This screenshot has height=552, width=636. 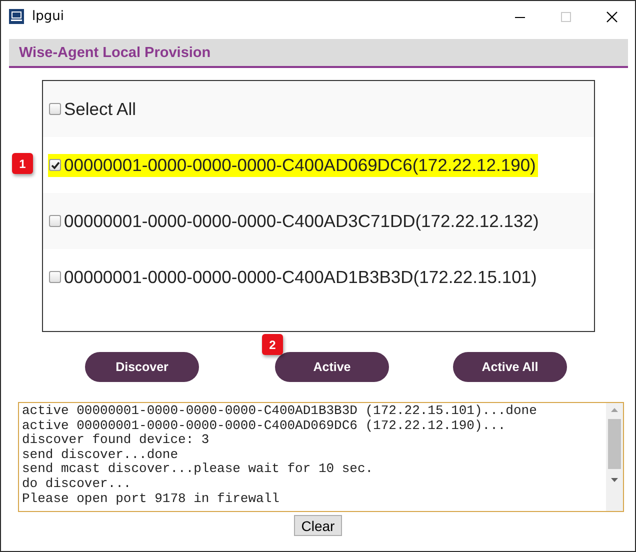 What do you see at coordinates (151, 499) in the screenshot?
I see `log-line: Please open port 9178 in firewall` at bounding box center [151, 499].